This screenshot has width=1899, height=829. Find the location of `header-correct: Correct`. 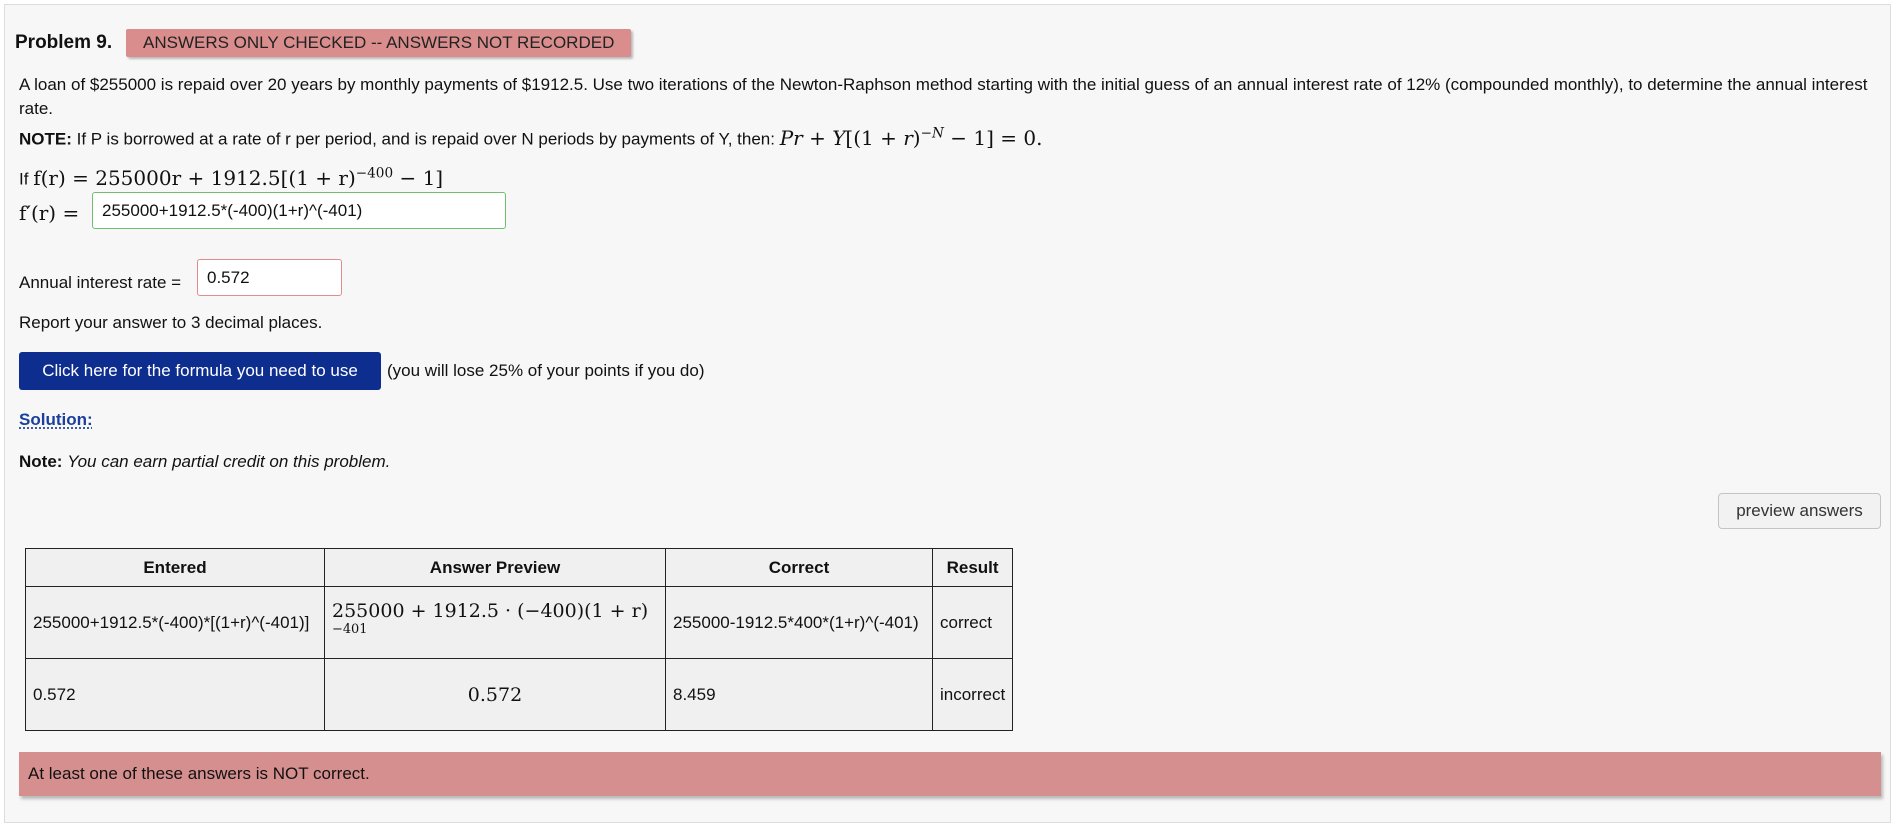

header-correct: Correct is located at coordinates (799, 567).